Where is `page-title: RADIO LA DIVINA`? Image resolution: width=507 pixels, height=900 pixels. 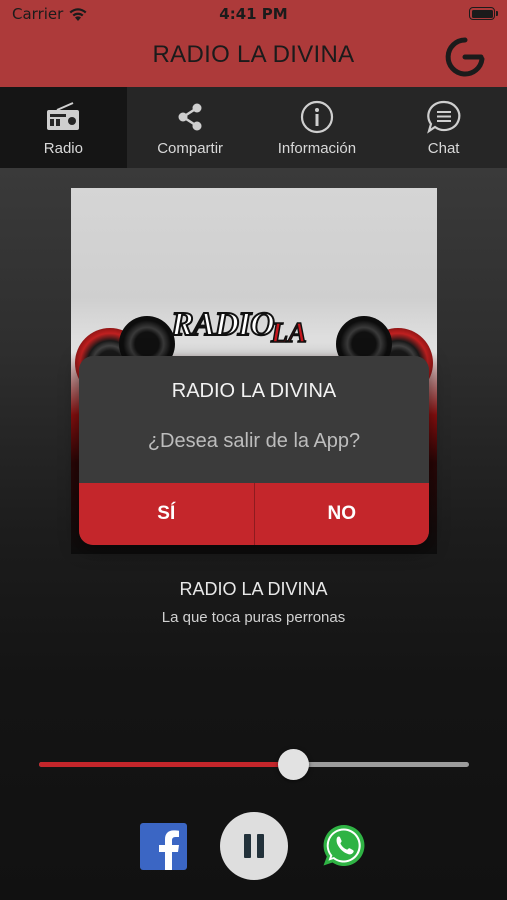
page-title: RADIO LA DIVINA is located at coordinates (253, 54).